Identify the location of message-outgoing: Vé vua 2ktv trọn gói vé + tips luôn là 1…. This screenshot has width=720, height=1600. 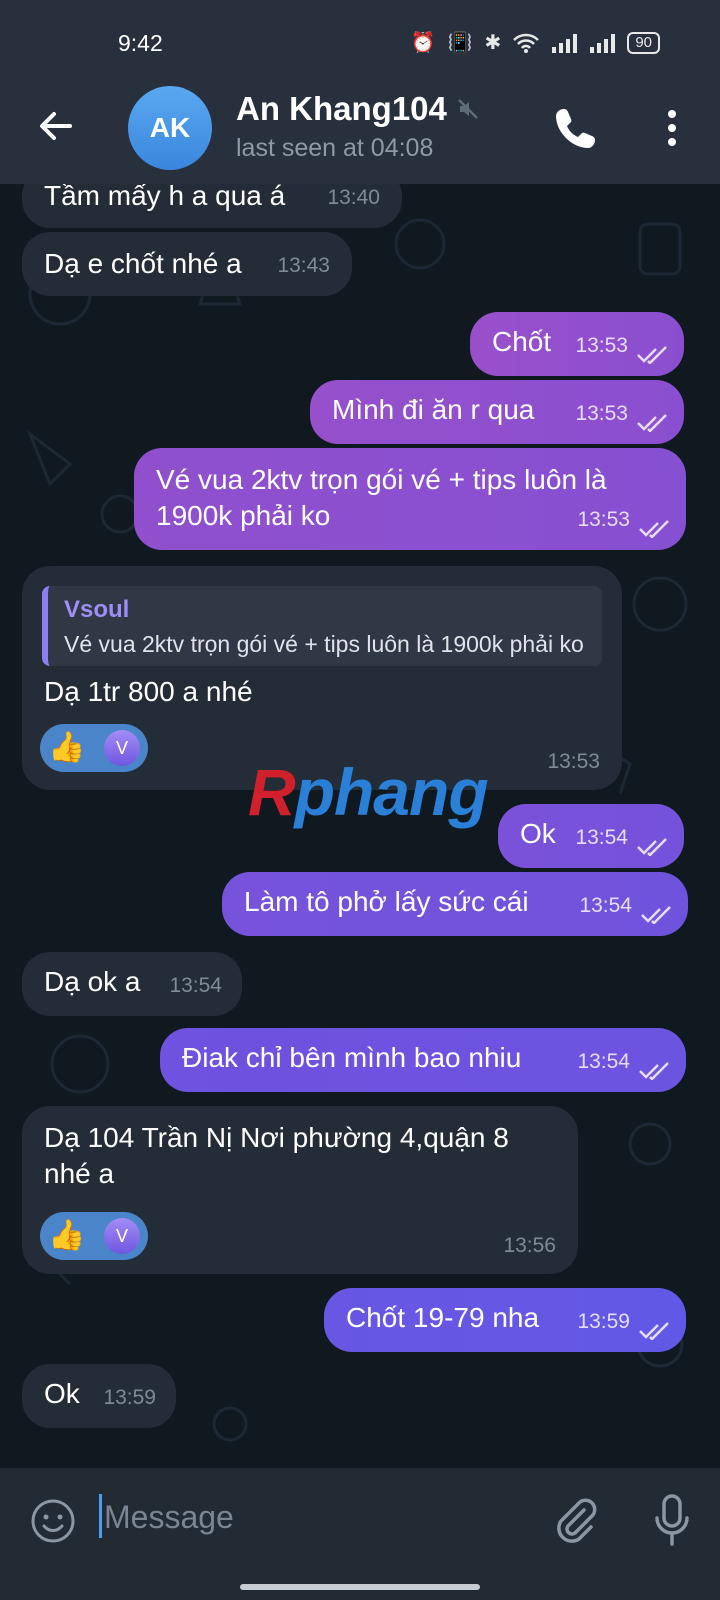
(410, 499).